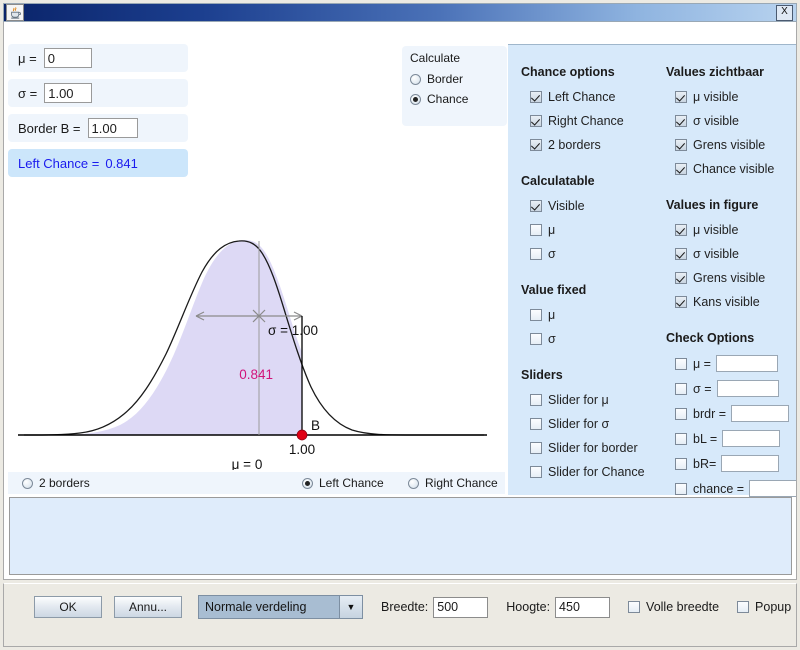 This screenshot has height=650, width=800. Describe the element at coordinates (764, 607) in the screenshot. I see `popup-checkbox: Popup` at that location.